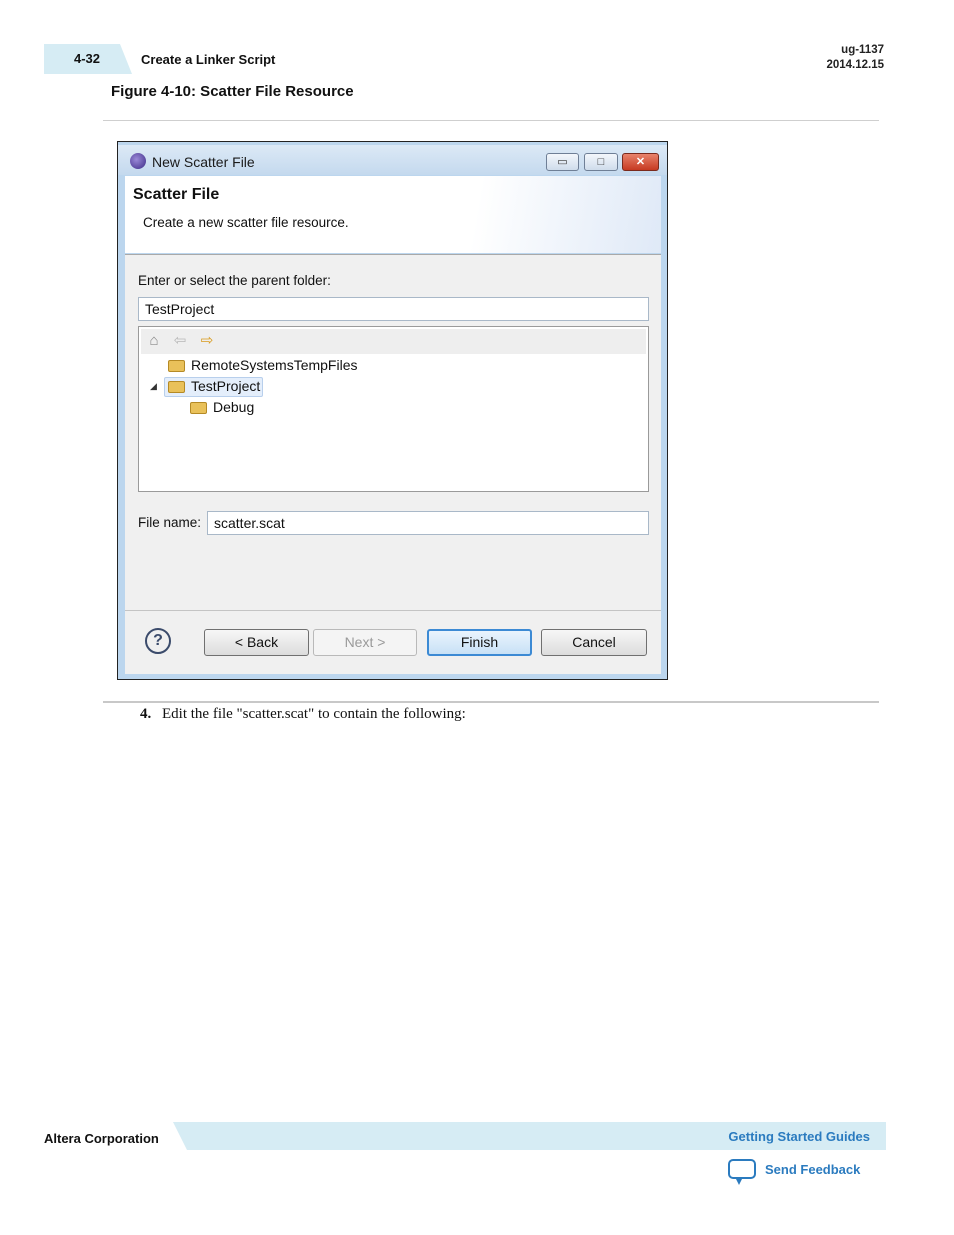 This screenshot has height=1235, width=954. What do you see at coordinates (855, 65) in the screenshot?
I see `doc-date: 2014.12.15` at bounding box center [855, 65].